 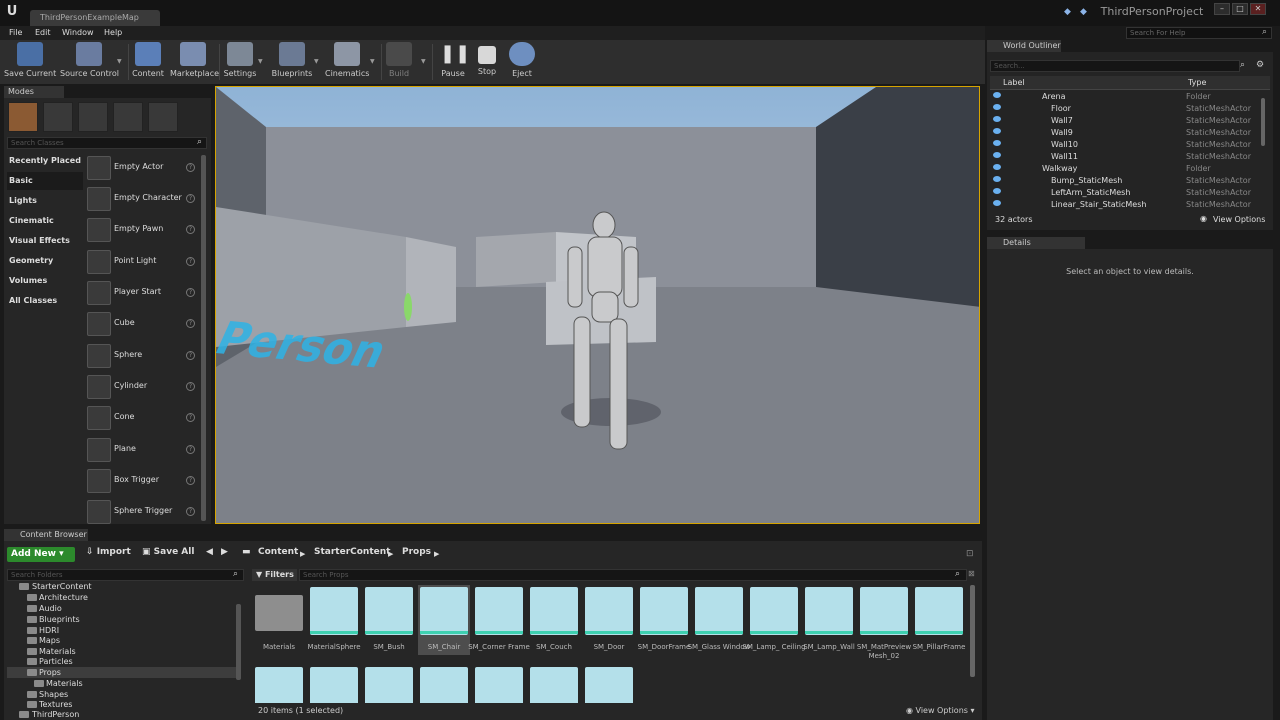 I want to click on foliage-mode-icon, so click(x=128, y=117).